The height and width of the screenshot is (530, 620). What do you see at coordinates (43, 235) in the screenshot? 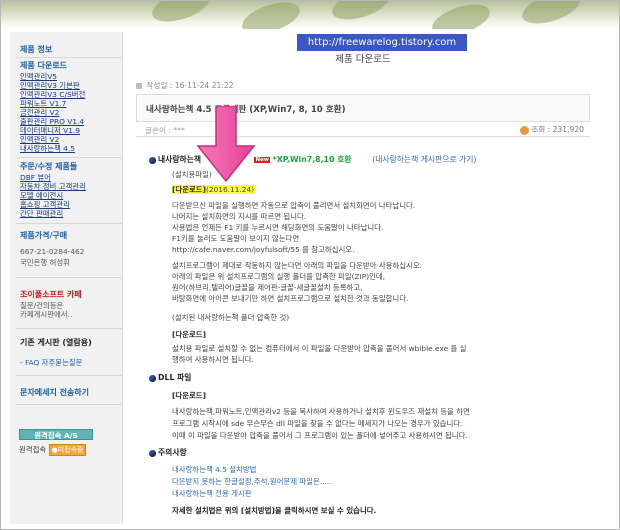
I see `price-title: 제품가격/구매` at bounding box center [43, 235].